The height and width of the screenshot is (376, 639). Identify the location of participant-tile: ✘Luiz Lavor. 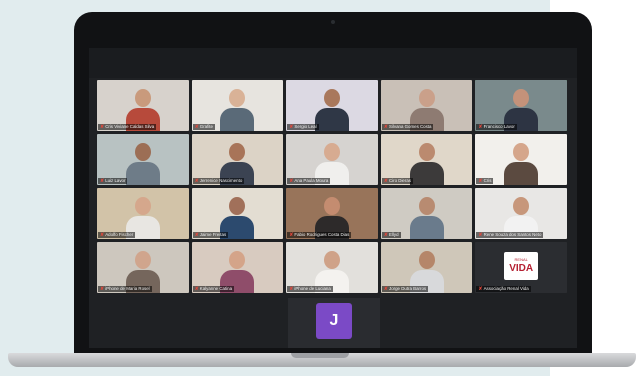
(143, 159).